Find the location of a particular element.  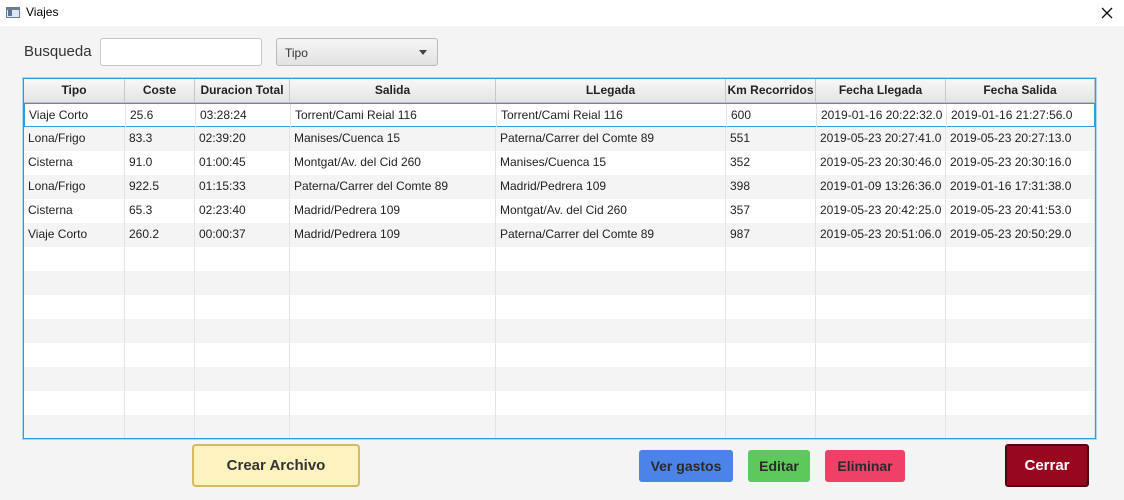

search-label: Busqueda is located at coordinates (58, 51).